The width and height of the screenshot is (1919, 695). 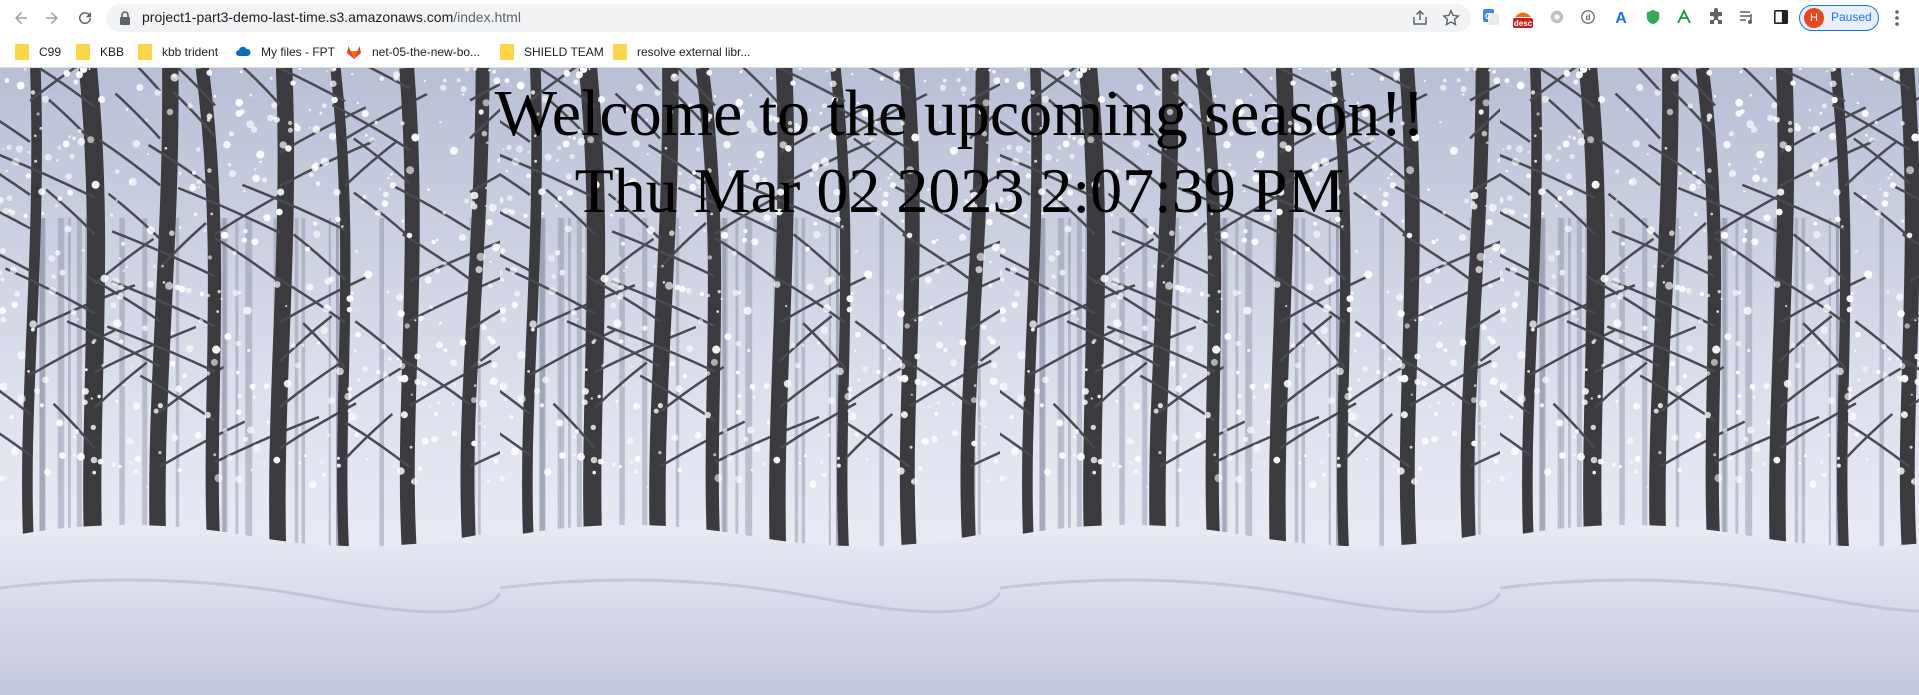 I want to click on datetime-heading: Thu Mar 02 2023 2:07:39 PM, so click(x=959, y=190).